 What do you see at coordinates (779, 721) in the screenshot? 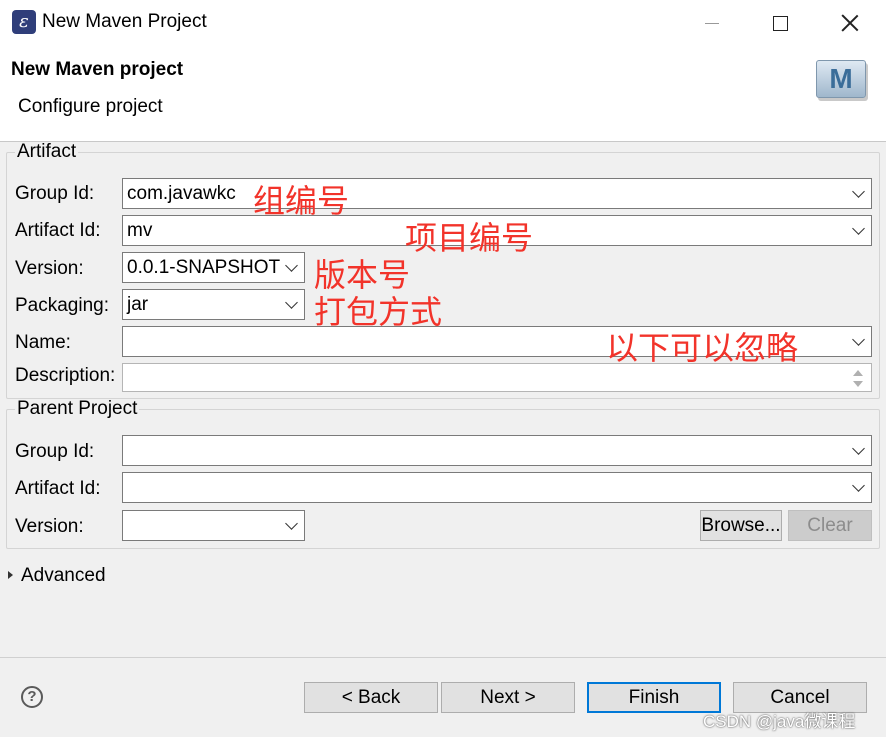
I see `csdn-watermark: CSDN @java微课程` at bounding box center [779, 721].